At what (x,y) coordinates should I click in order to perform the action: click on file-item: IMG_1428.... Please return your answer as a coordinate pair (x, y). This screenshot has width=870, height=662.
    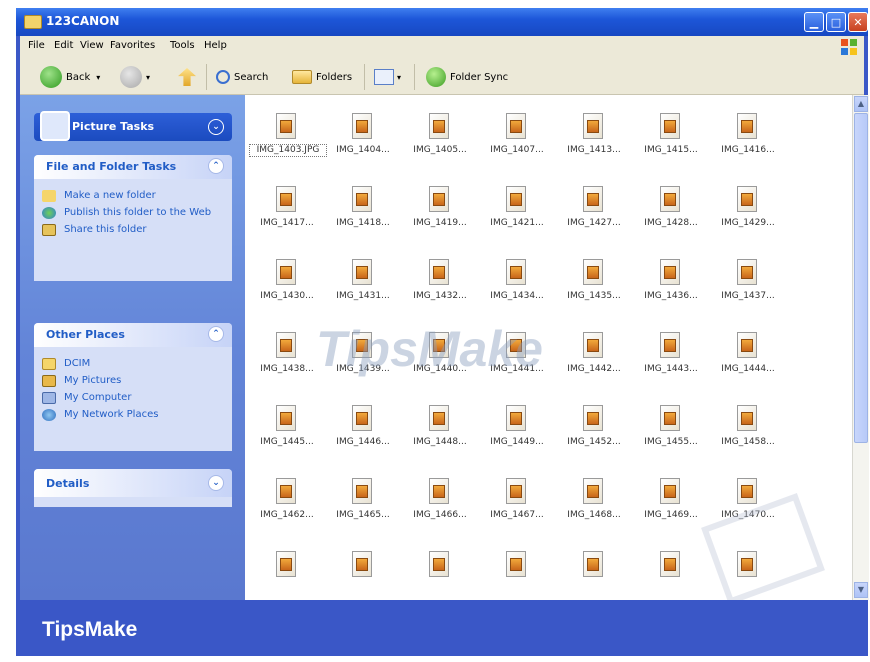
    Looking at the image, I should click on (671, 212).